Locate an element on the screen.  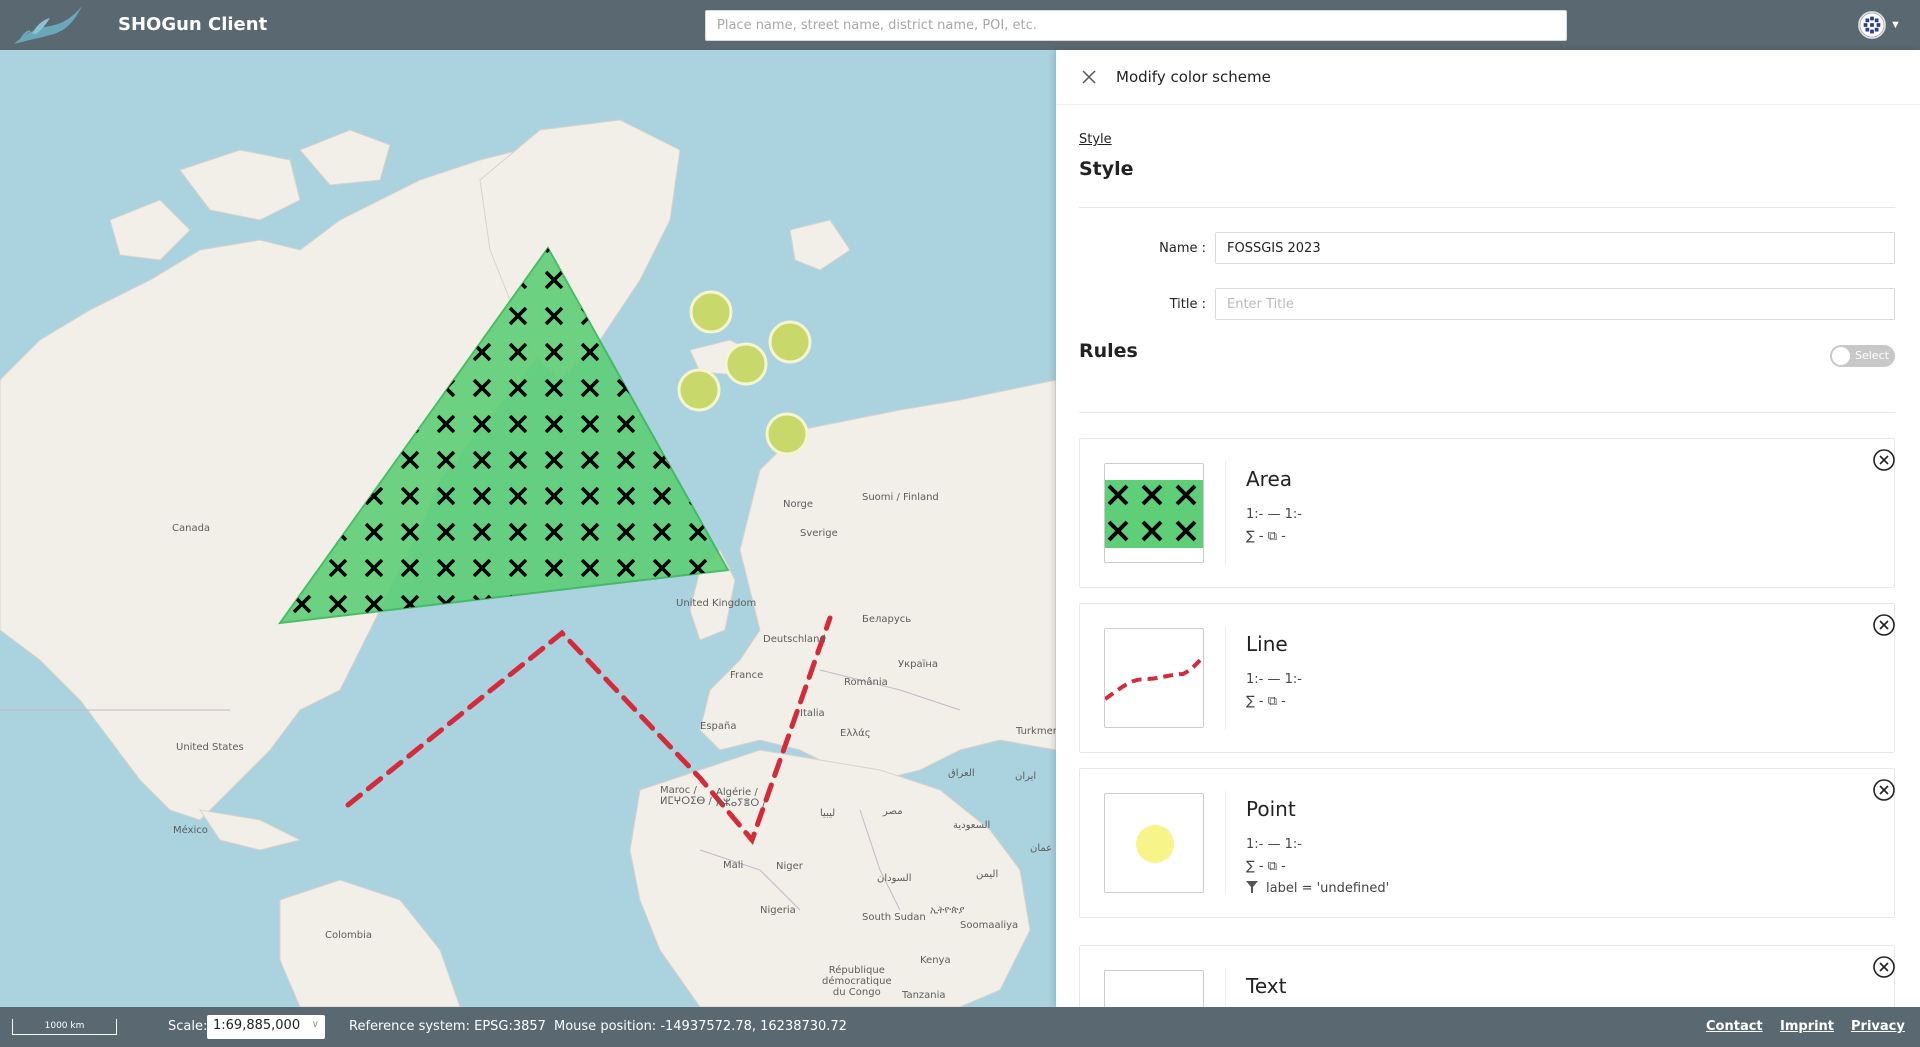
map-label-saudi: السعودية is located at coordinates (972, 825).